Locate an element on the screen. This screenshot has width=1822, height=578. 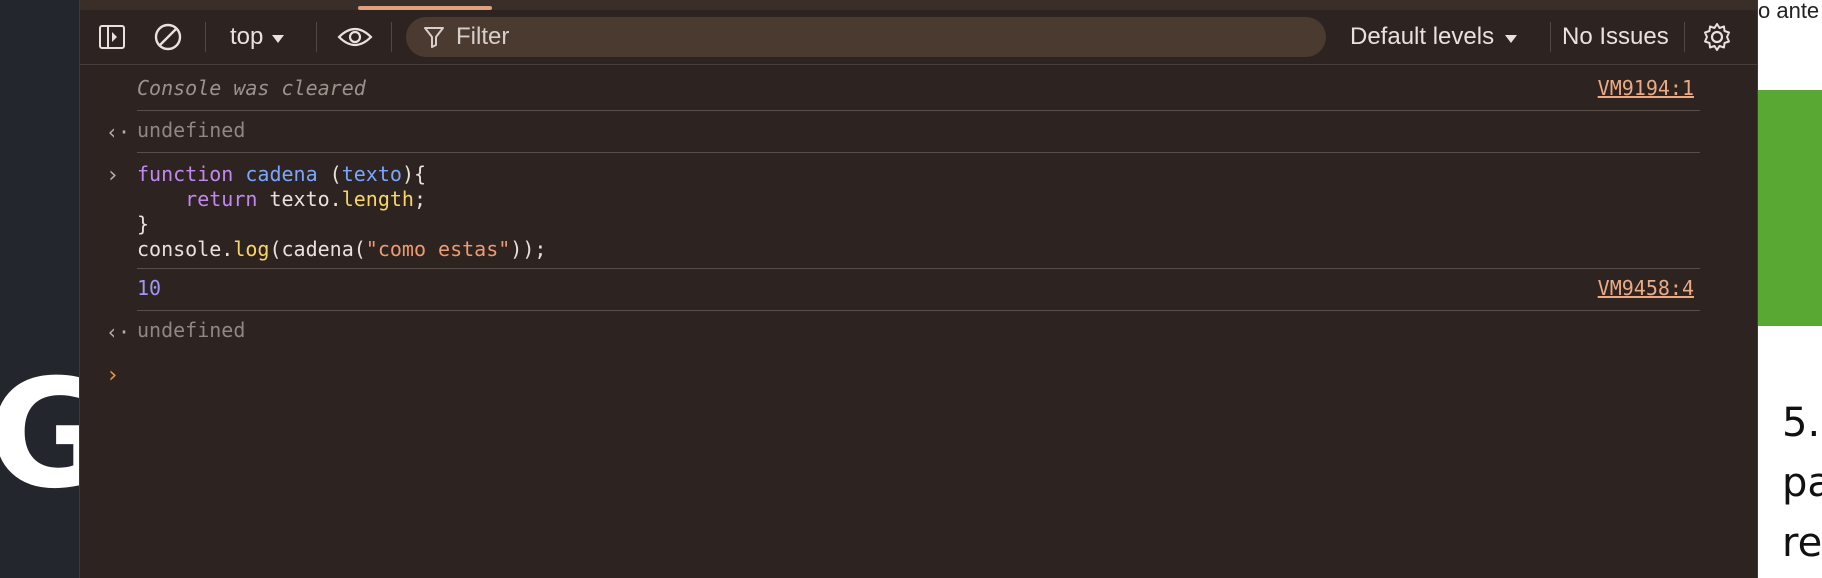
context-label: top is located at coordinates (247, 36).